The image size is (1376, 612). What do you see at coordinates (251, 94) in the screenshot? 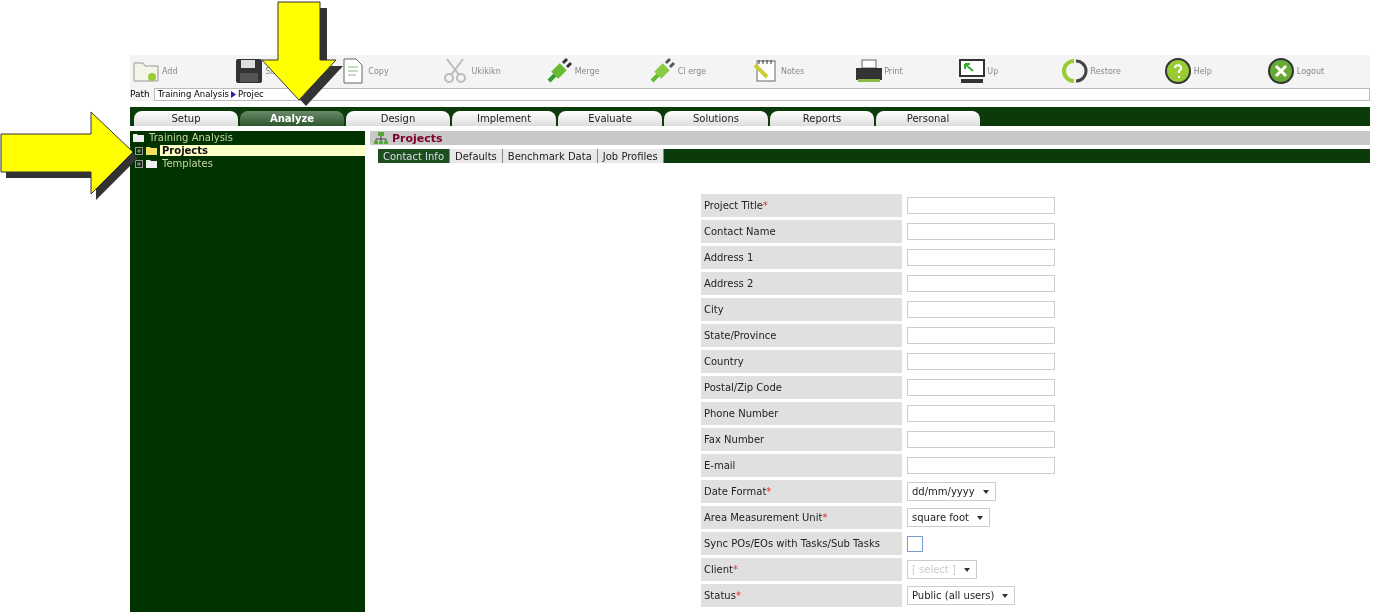
I see `breadcrumb-link: Projec` at bounding box center [251, 94].